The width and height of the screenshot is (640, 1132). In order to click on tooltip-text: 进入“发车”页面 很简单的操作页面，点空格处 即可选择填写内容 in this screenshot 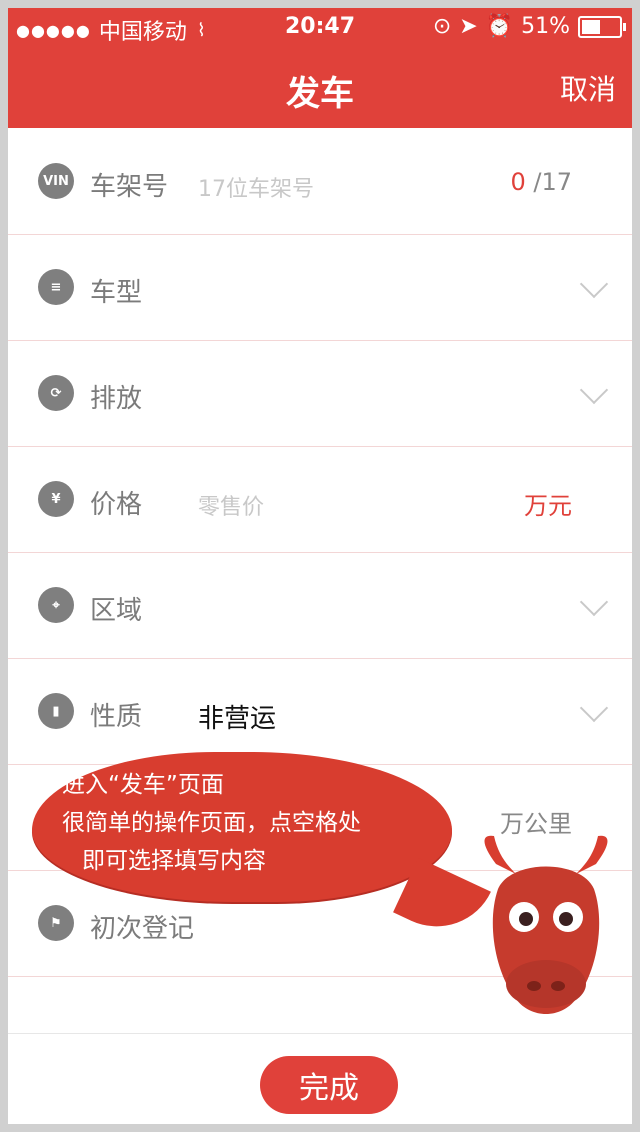, I will do `click(211, 823)`.